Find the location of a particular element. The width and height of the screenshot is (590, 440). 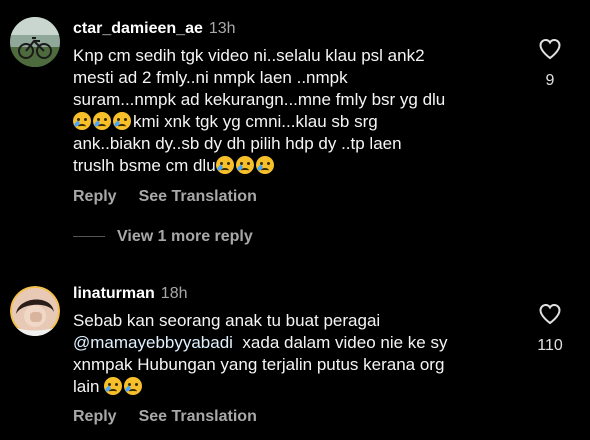

comment-line: lain is located at coordinates (86, 386).